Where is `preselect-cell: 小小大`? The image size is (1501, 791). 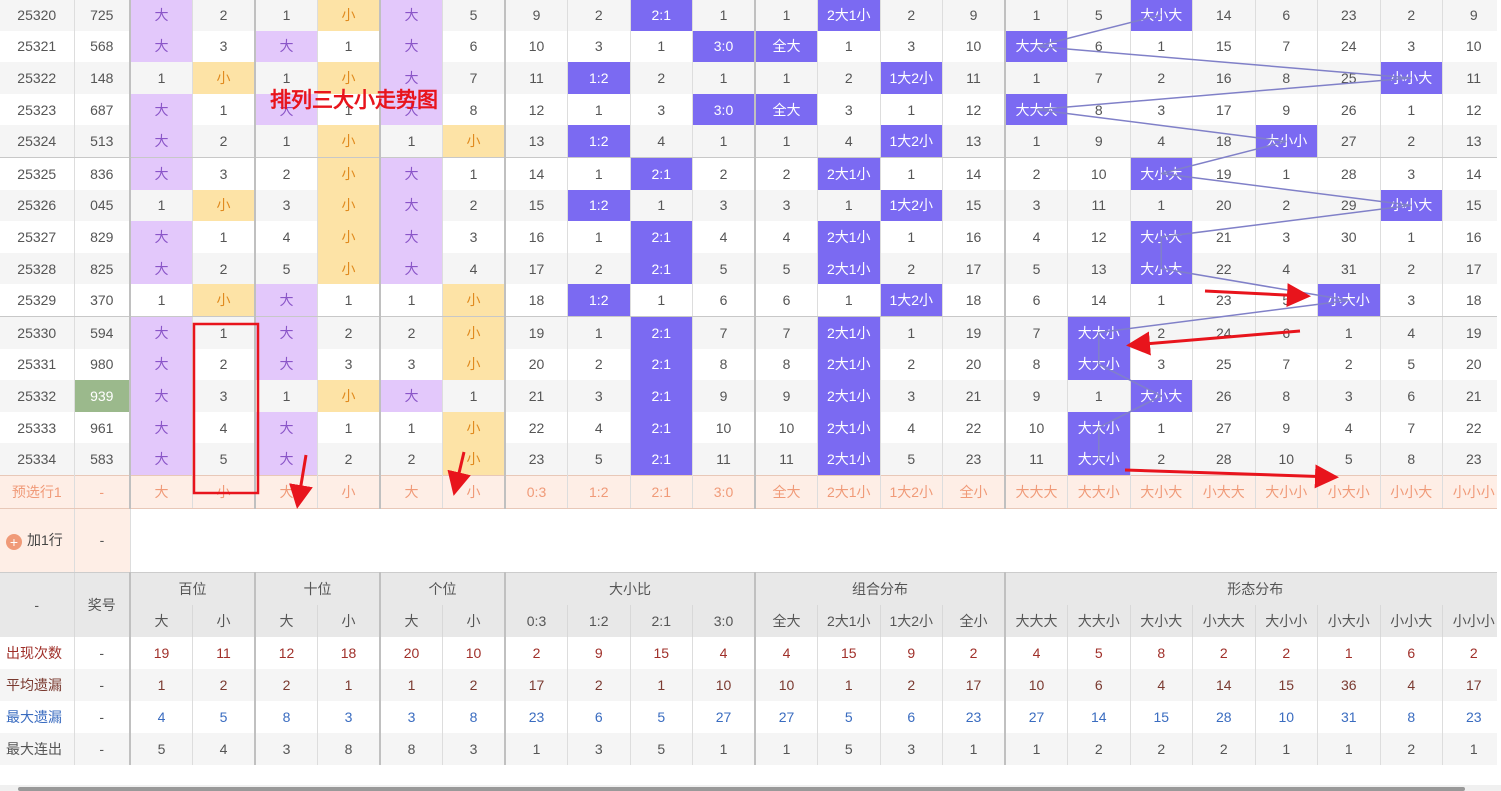
preselect-cell: 小小大 is located at coordinates (1411, 491).